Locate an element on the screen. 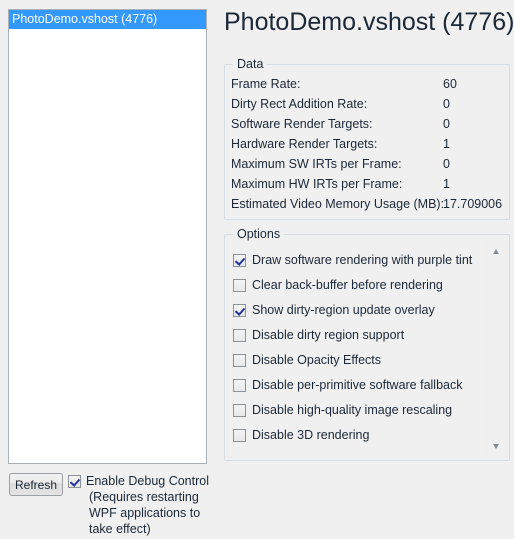 The width and height of the screenshot is (514, 539). data-row-label: Estimated Video Memory Usage (MB): is located at coordinates (338, 204).